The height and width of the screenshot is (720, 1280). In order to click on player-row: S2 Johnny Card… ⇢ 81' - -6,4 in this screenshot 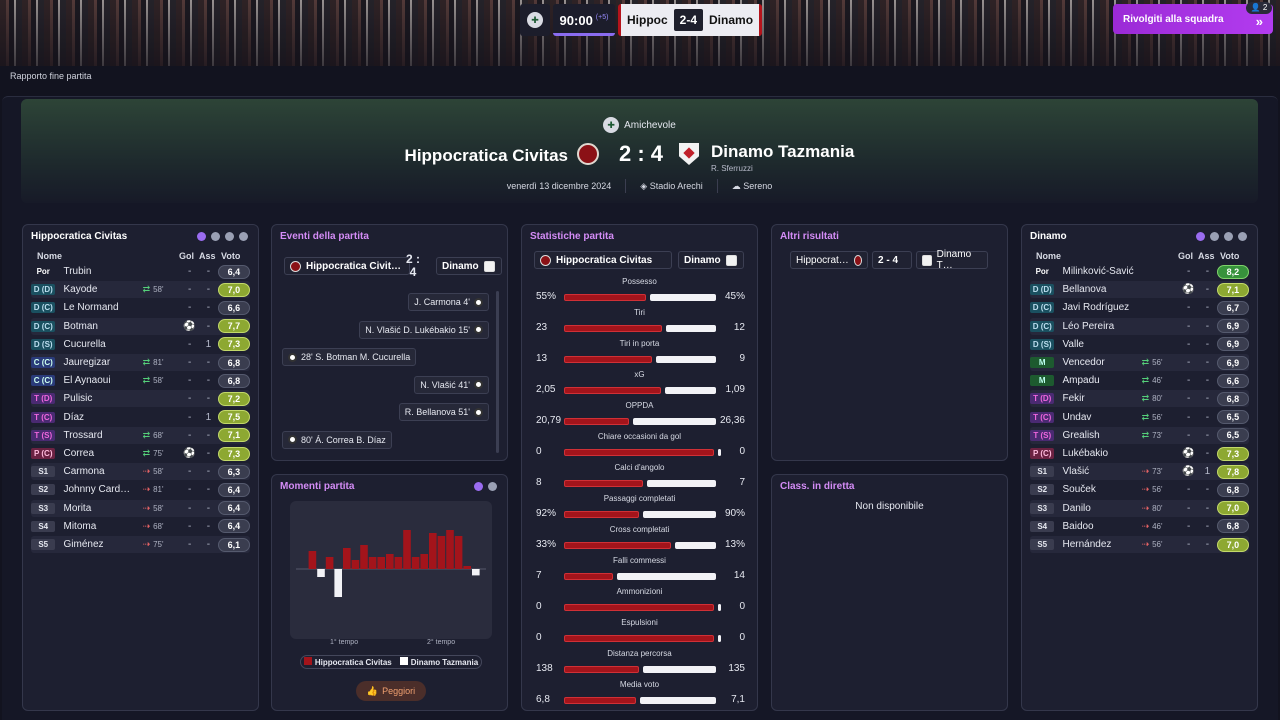, I will do `click(140, 489)`.